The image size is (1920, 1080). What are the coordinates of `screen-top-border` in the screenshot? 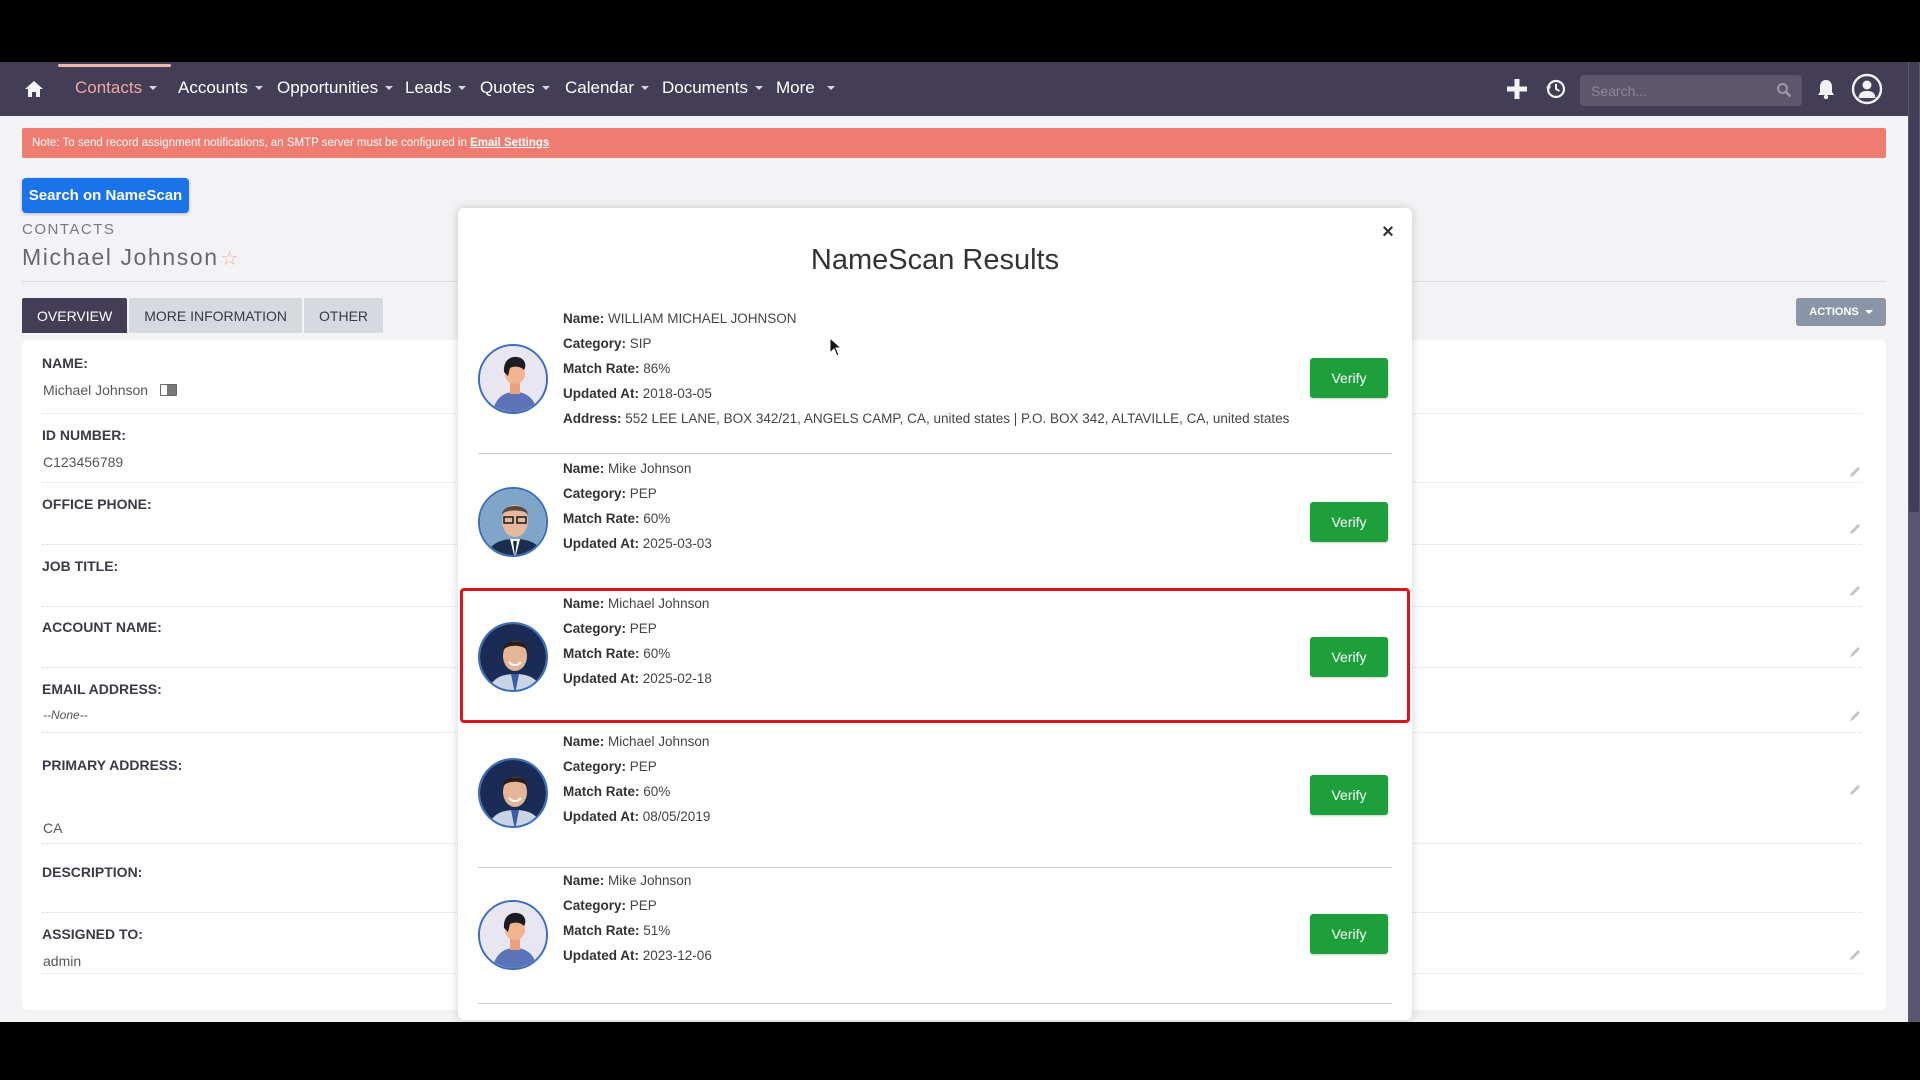 It's located at (960, 31).